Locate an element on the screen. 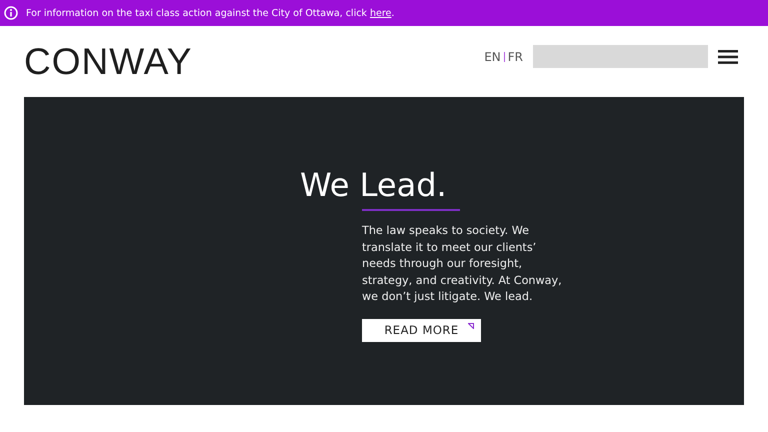 Image resolution: width=768 pixels, height=432 pixels. notice-text: For information on the taxi class action against the City of Ottawa, click here. is located at coordinates (210, 13).